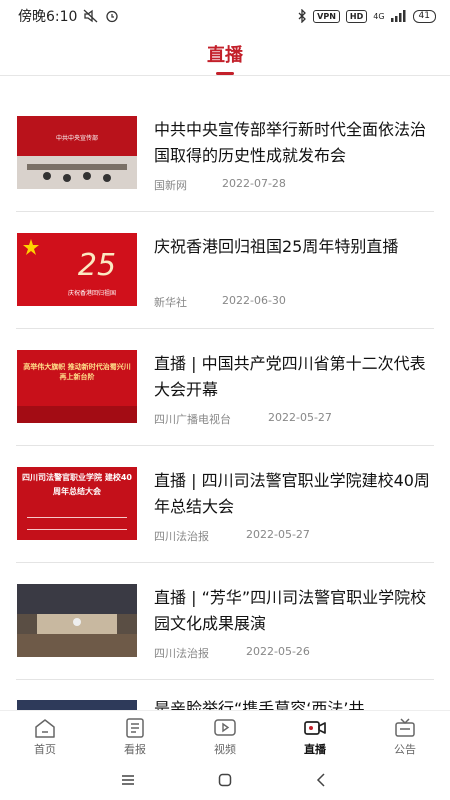 Image resolution: width=450 pixels, height=800 pixels. I want to click on newspaper-icon, so click(135, 728).